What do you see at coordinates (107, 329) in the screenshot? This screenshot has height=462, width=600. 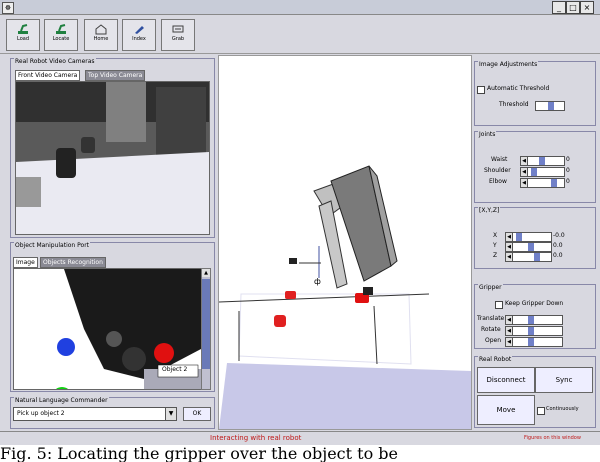 I see `manipulation-image: Object 2` at bounding box center [107, 329].